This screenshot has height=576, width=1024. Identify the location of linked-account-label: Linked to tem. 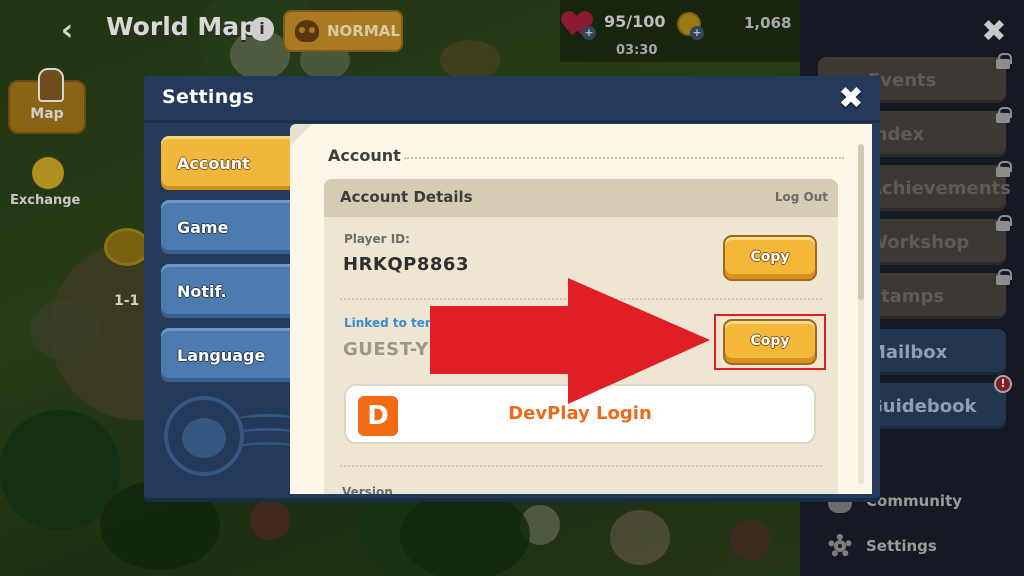
(391, 323).